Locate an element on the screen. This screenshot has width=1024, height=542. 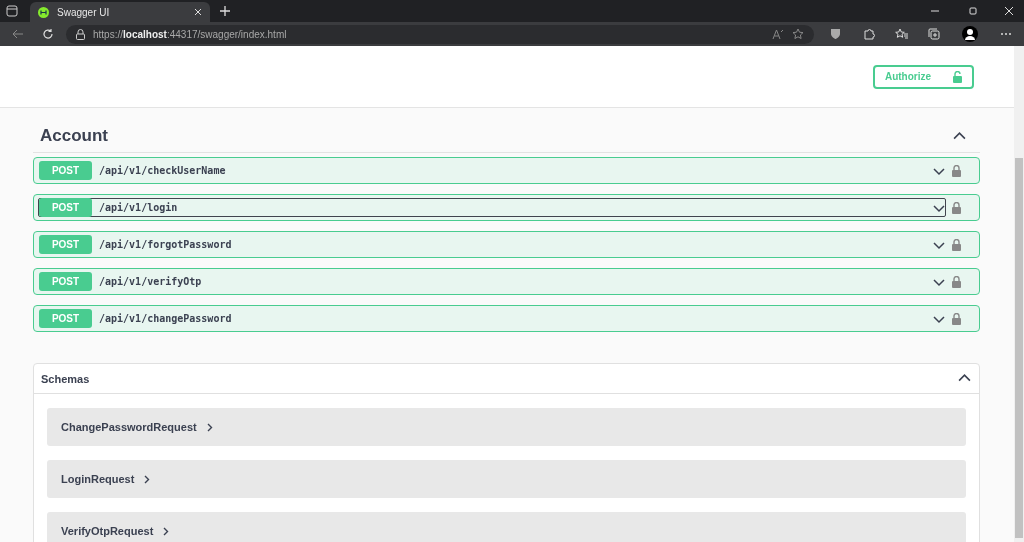
model-name: LoginRequest is located at coordinates (98, 479).